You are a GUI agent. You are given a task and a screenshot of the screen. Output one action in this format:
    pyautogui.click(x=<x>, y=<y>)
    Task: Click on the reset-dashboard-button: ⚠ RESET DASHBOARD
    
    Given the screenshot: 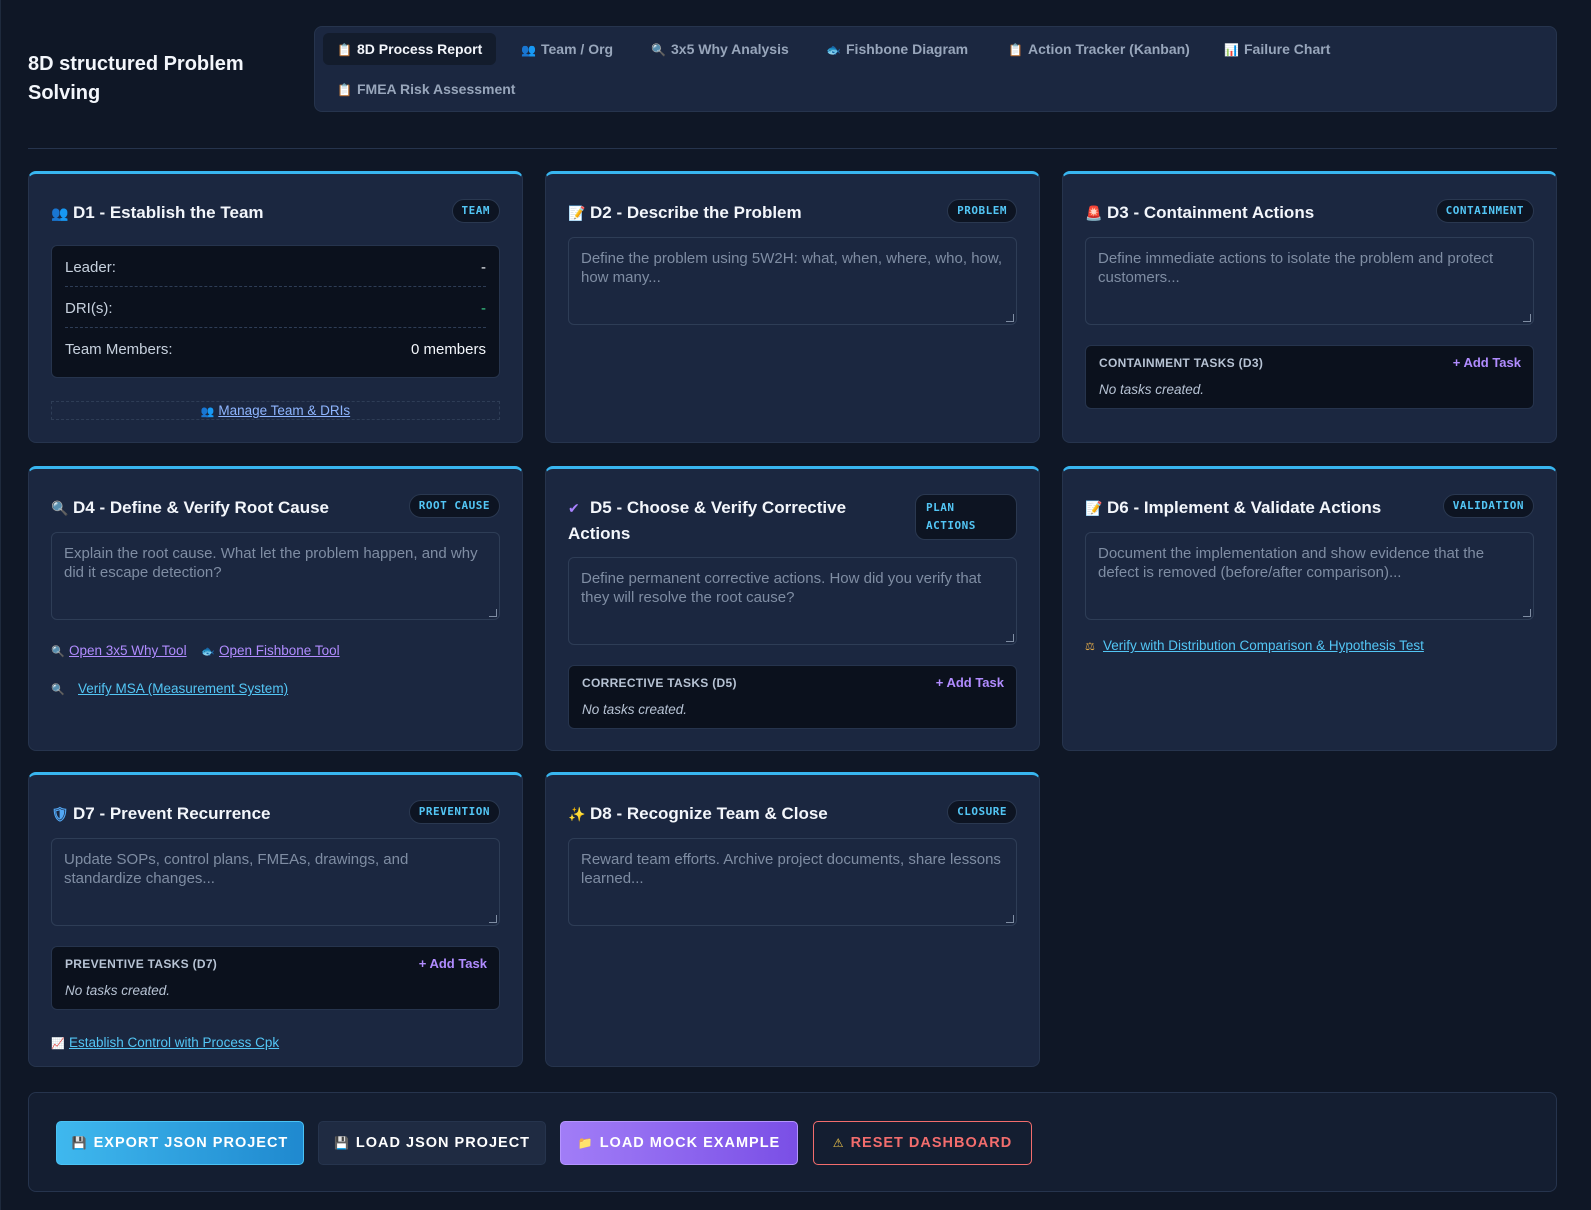 What is the action you would take?
    pyautogui.click(x=922, y=1143)
    